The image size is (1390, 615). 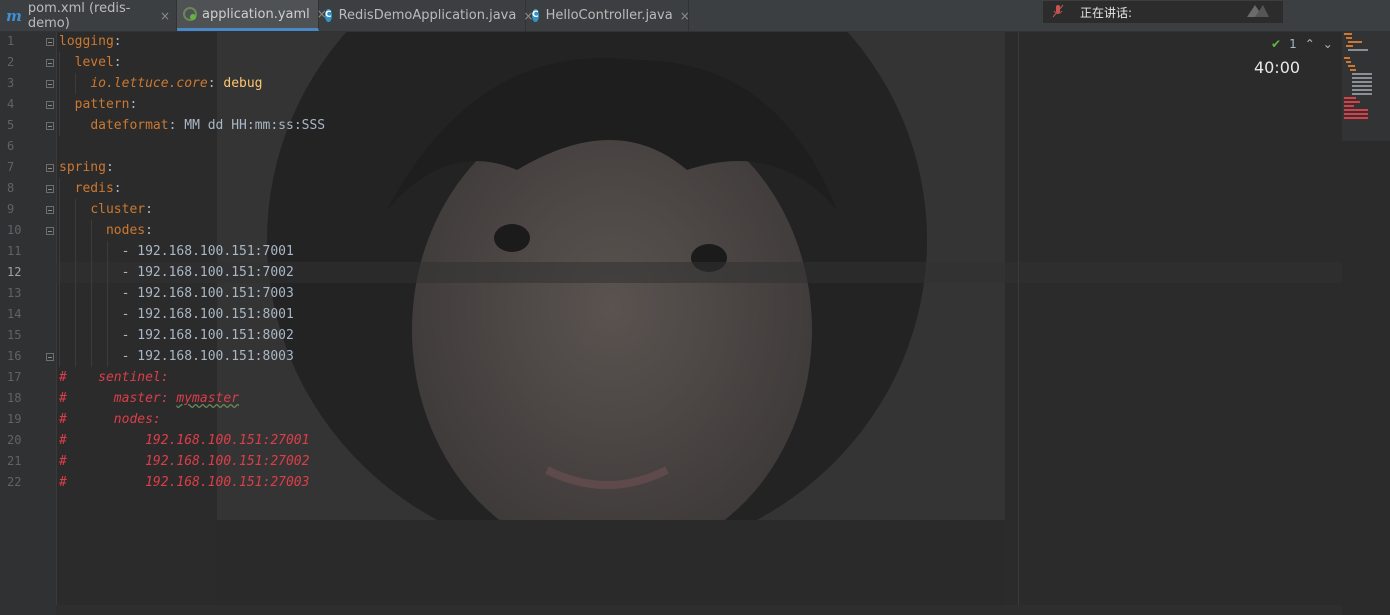 I want to click on tab-label: RedisDemoApplication.java, so click(x=427, y=15).